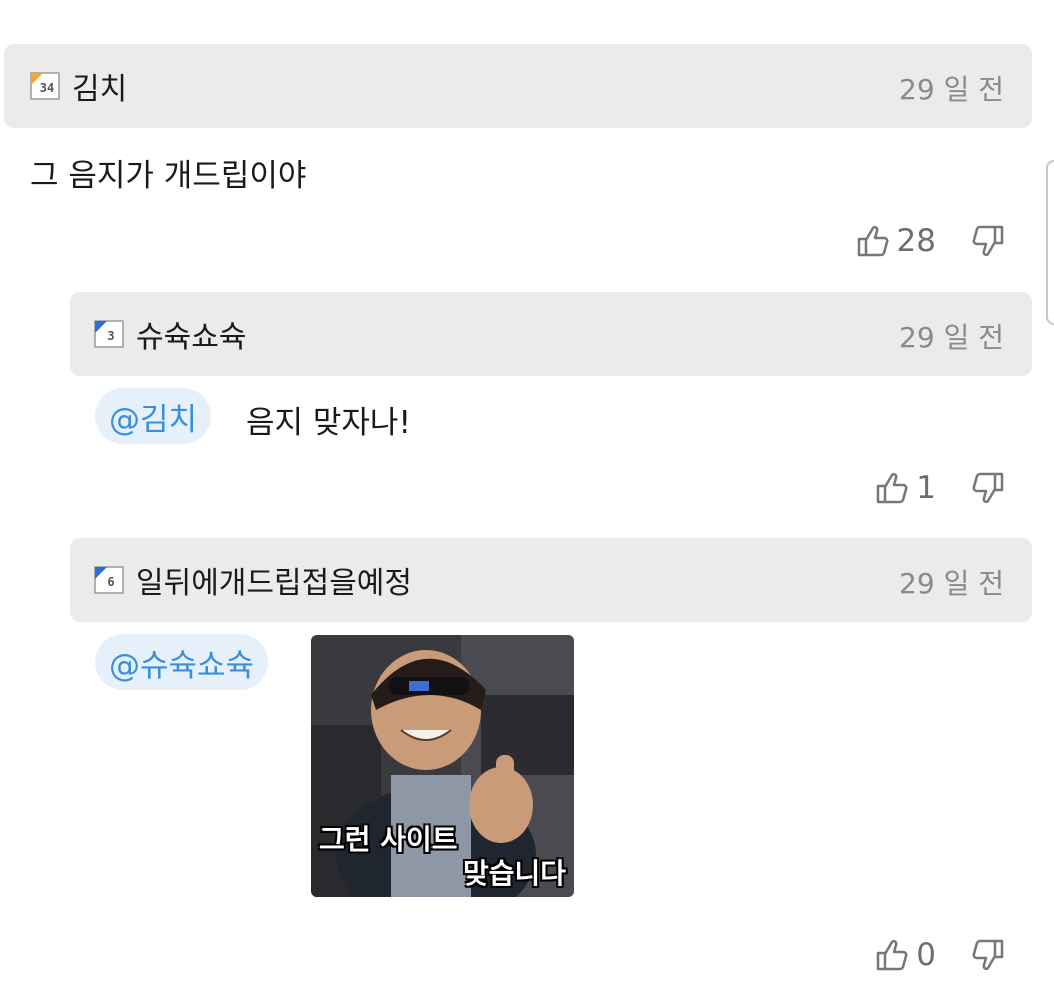 The height and width of the screenshot is (993, 1054). I want to click on like-button: 28, so click(895, 241).